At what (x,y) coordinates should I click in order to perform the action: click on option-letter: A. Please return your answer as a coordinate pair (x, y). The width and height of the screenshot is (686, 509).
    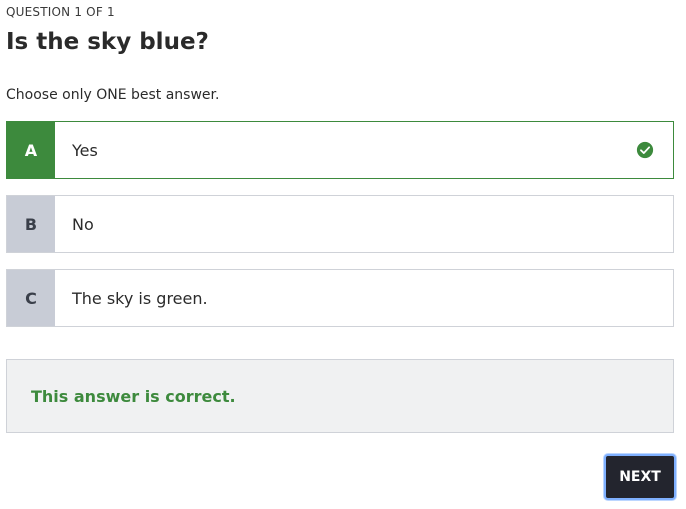
    Looking at the image, I should click on (31, 150).